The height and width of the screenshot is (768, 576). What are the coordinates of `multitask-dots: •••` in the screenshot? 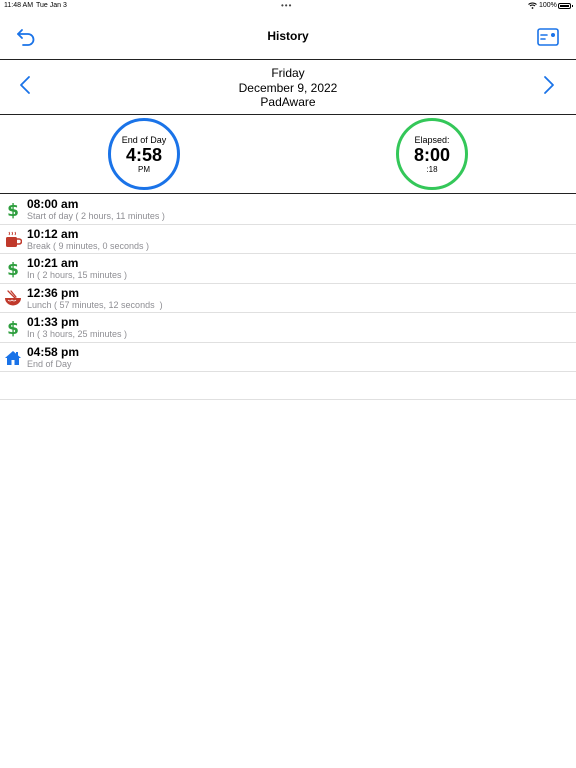 It's located at (286, 6).